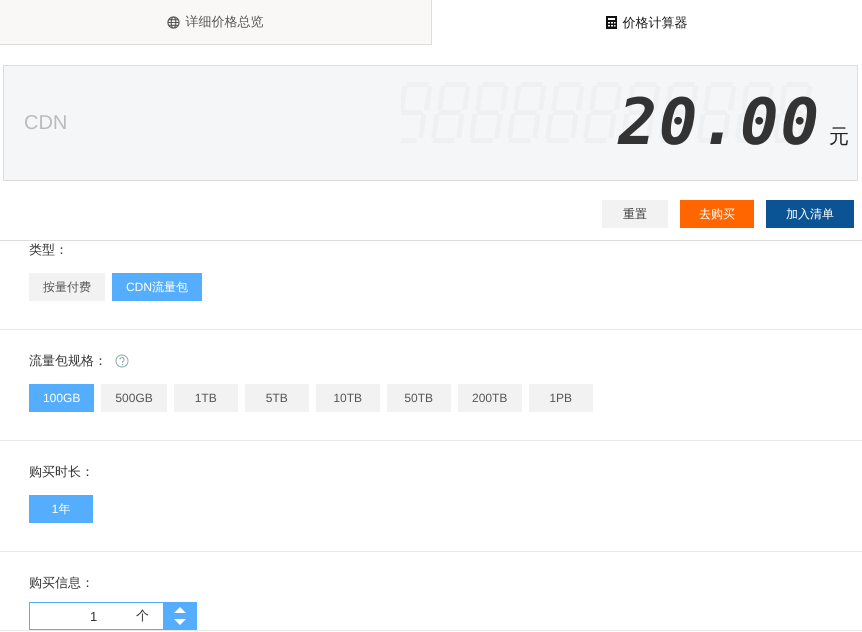  I want to click on tab: 详细价格总览, so click(216, 22).